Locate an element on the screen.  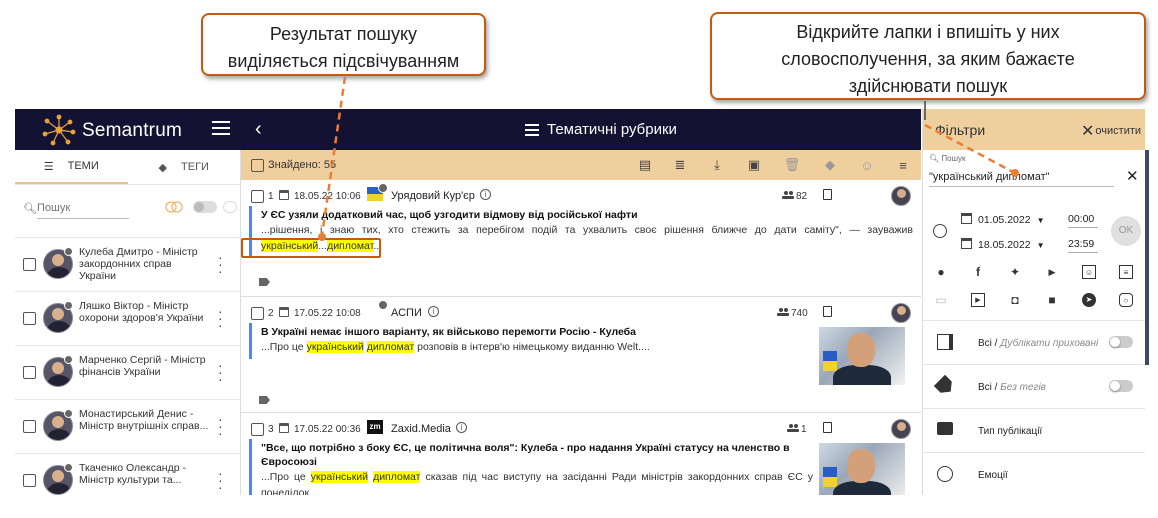
chevron-left-icon: ‹ is located at coordinates (258, 129).